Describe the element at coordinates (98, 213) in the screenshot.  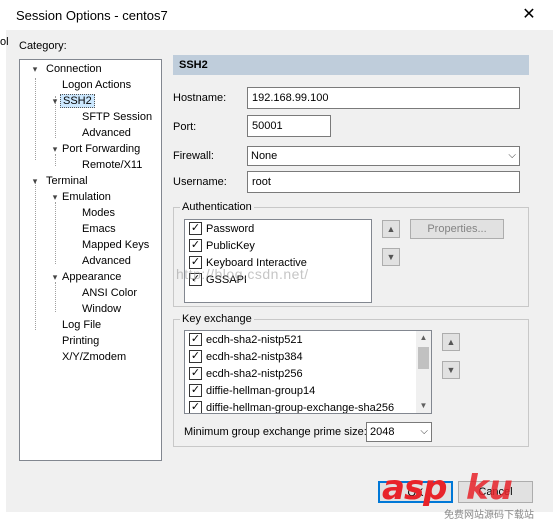
I see `tree-item-modes: Modes` at that location.